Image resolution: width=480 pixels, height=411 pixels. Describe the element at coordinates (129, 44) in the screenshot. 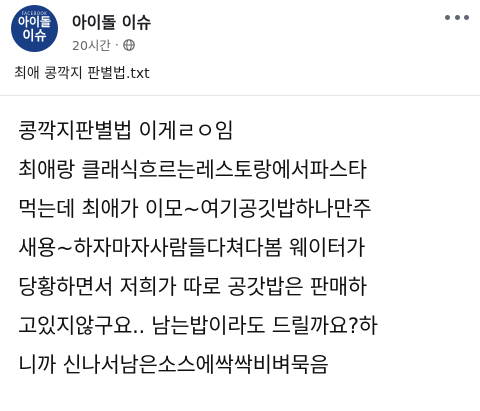

I see `globe-icon` at that location.